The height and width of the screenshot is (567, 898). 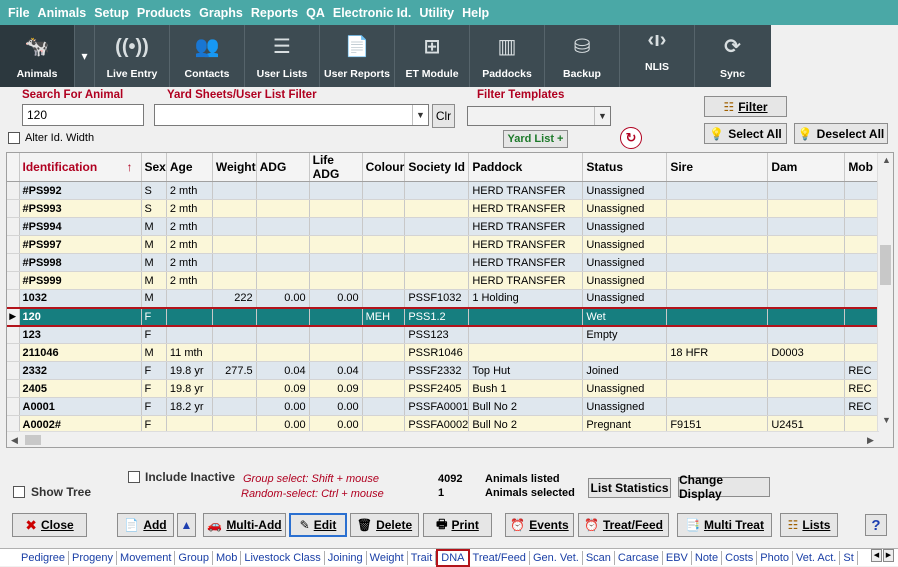 I want to click on table-row: #PS993 S 2 mth HERD TRANSFER Unassigned, so click(x=445, y=208).